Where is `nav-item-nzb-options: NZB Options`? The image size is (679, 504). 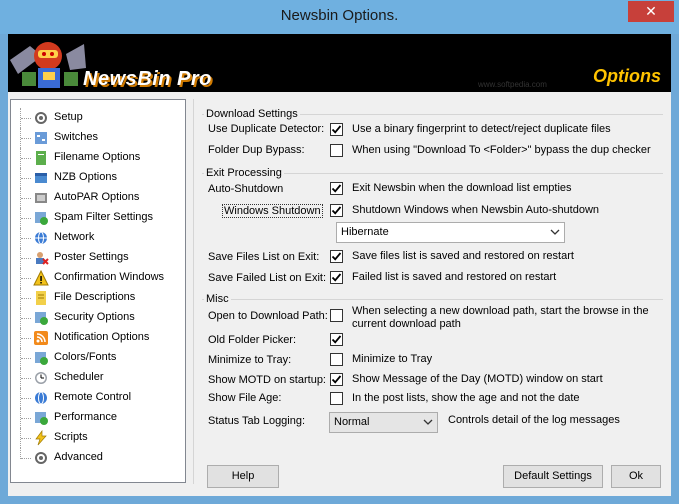 nav-item-nzb-options: NZB Options is located at coordinates (98, 178).